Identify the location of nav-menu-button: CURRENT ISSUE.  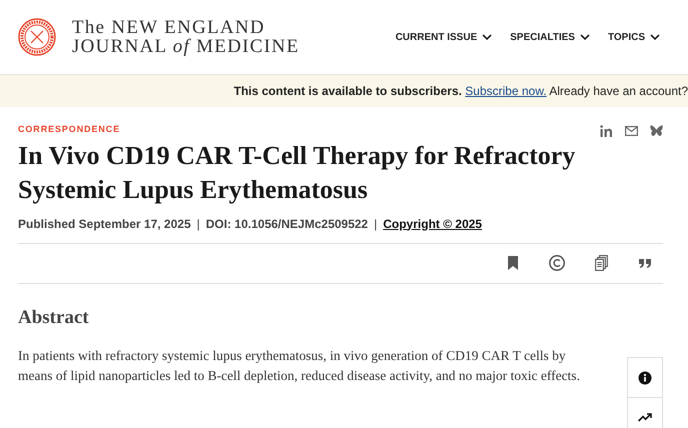
(443, 37).